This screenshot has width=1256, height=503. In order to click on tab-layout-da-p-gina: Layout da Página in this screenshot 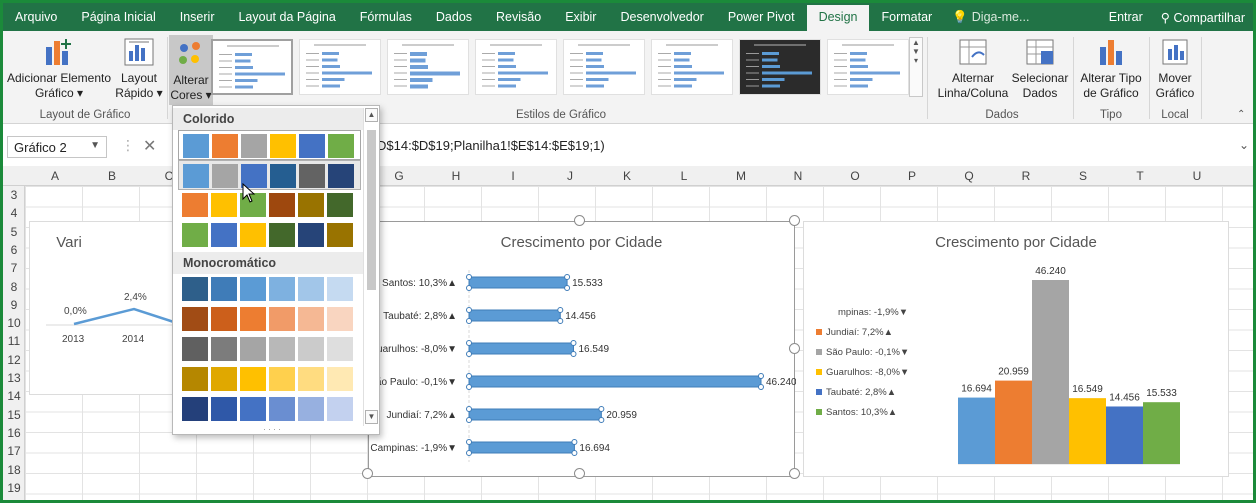, I will do `click(286, 17)`.